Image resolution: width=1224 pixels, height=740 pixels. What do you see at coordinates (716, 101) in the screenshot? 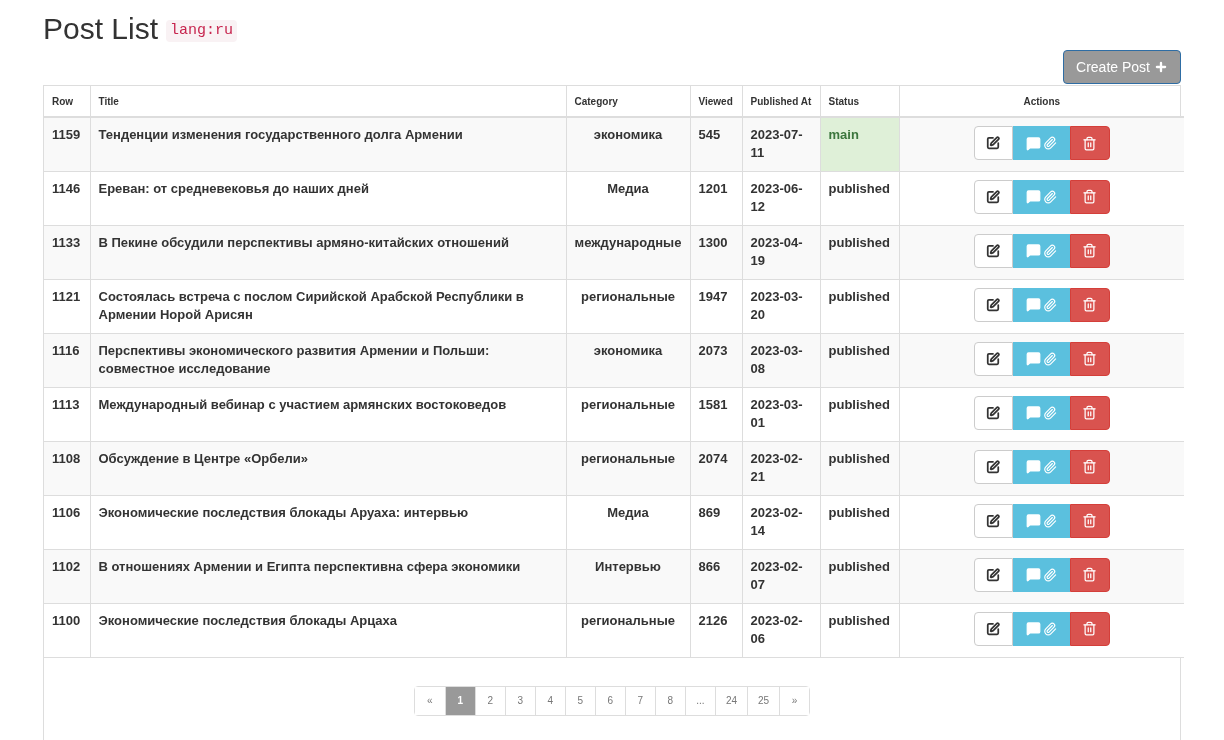
I see `column-header: Viewed` at bounding box center [716, 101].